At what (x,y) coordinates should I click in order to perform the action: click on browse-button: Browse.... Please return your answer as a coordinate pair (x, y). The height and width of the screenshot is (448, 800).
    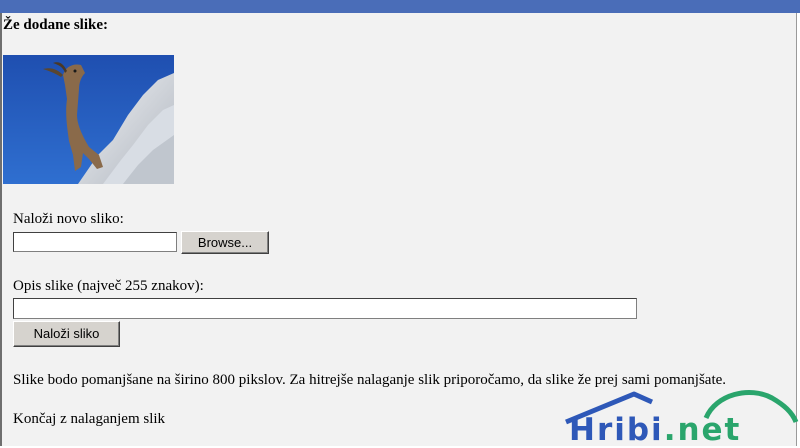
    Looking at the image, I should click on (225, 242).